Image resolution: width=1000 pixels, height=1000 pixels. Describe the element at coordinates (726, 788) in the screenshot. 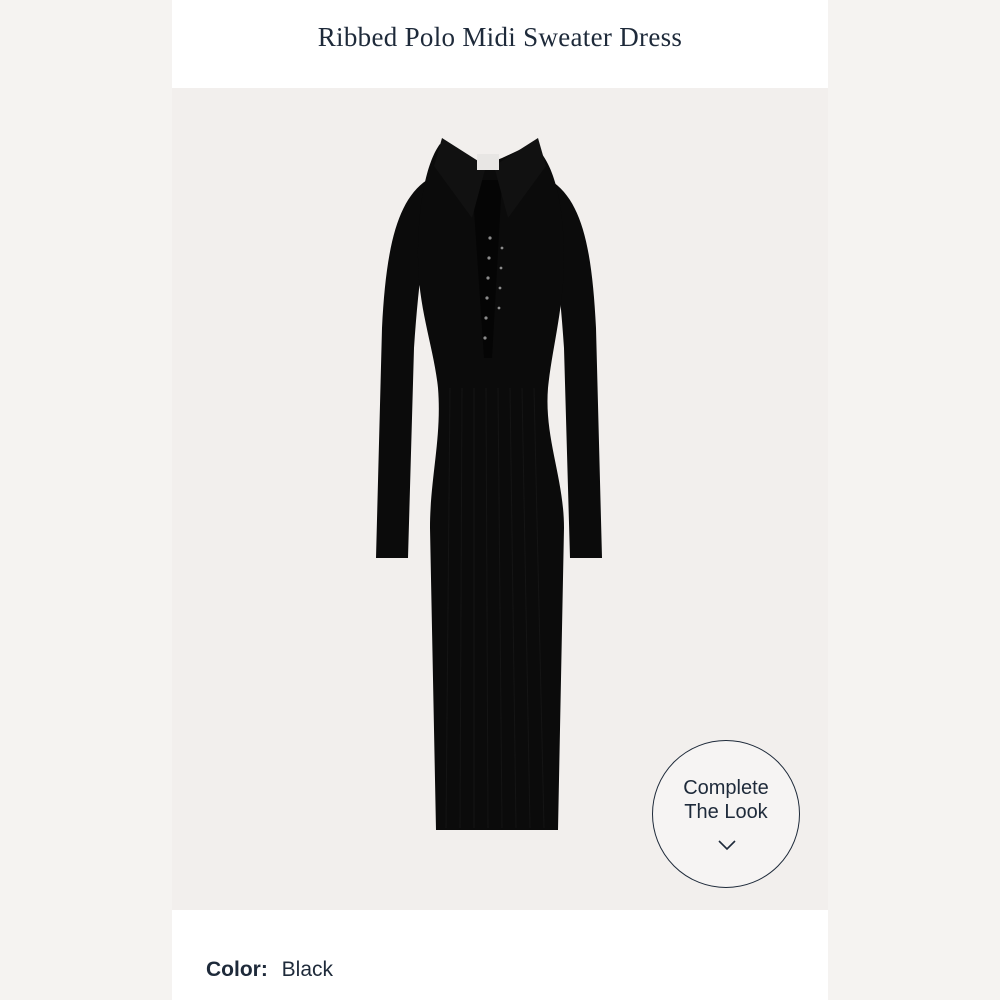

I see `complete-the-look-line1: Complete` at that location.